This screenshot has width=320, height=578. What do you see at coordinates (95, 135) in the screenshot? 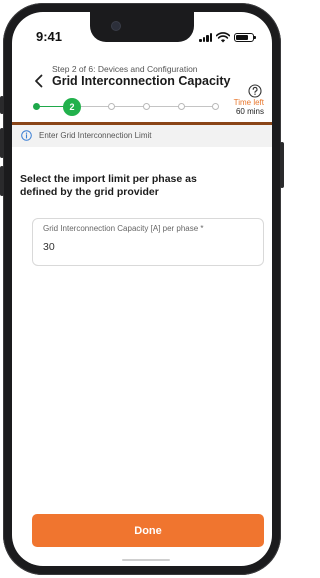
I see `info-banner-text: Enter Grid Interconnection Limit` at bounding box center [95, 135].